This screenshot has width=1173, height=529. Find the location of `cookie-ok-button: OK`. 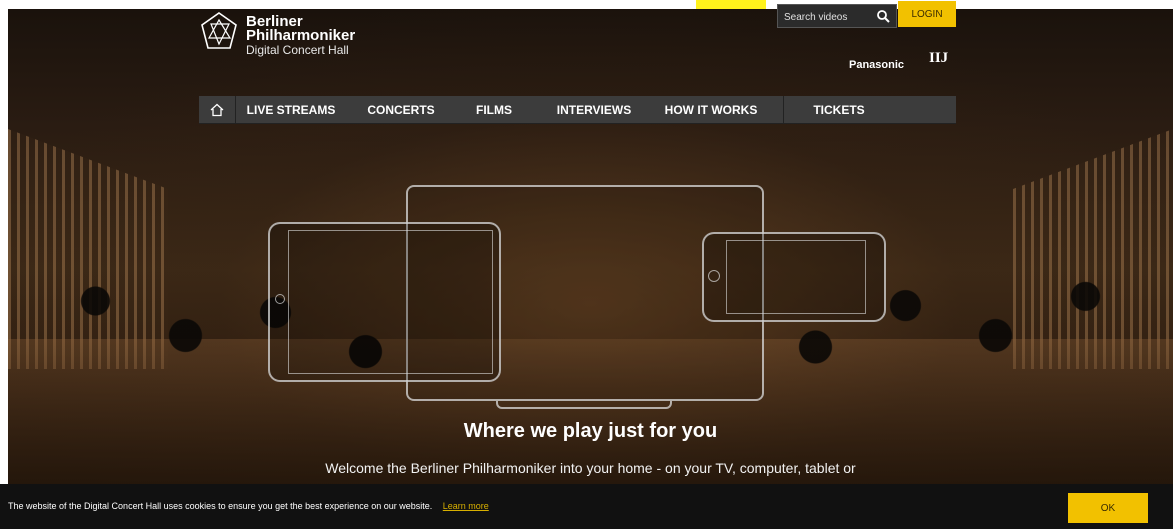

cookie-ok-button: OK is located at coordinates (1108, 508).